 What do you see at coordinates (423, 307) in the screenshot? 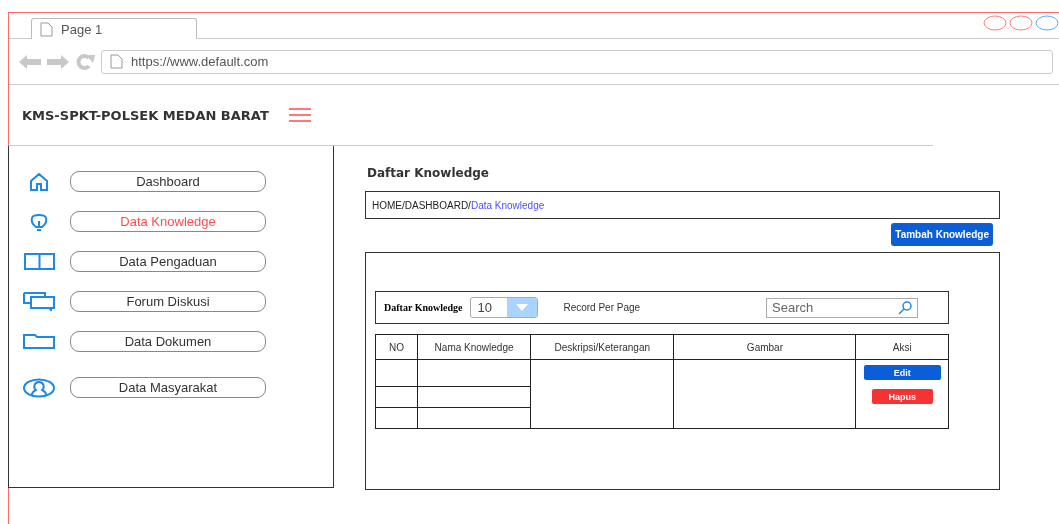
I see `toolbar-label: Daftar Knowledge` at bounding box center [423, 307].